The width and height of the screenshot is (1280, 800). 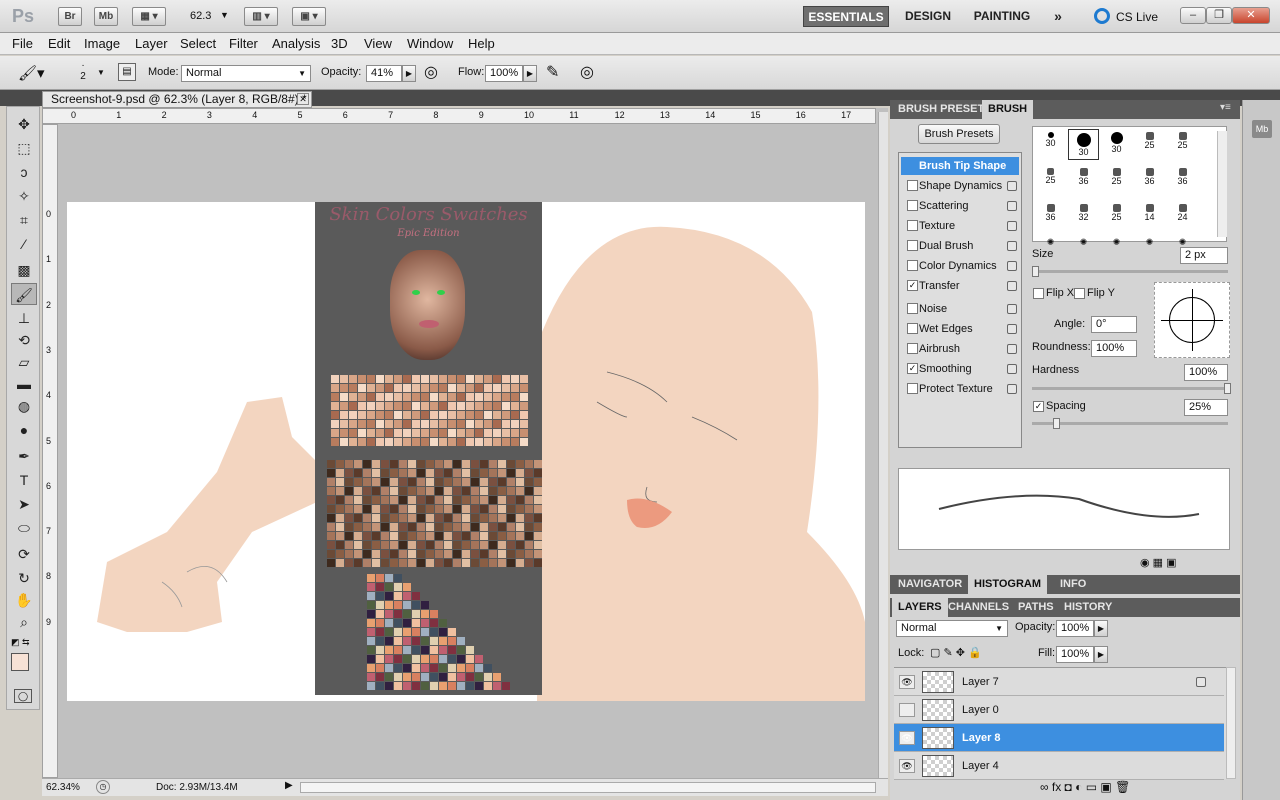 What do you see at coordinates (960, 246) in the screenshot?
I see `brush-option-dual-brush: Dual Brush` at bounding box center [960, 246].